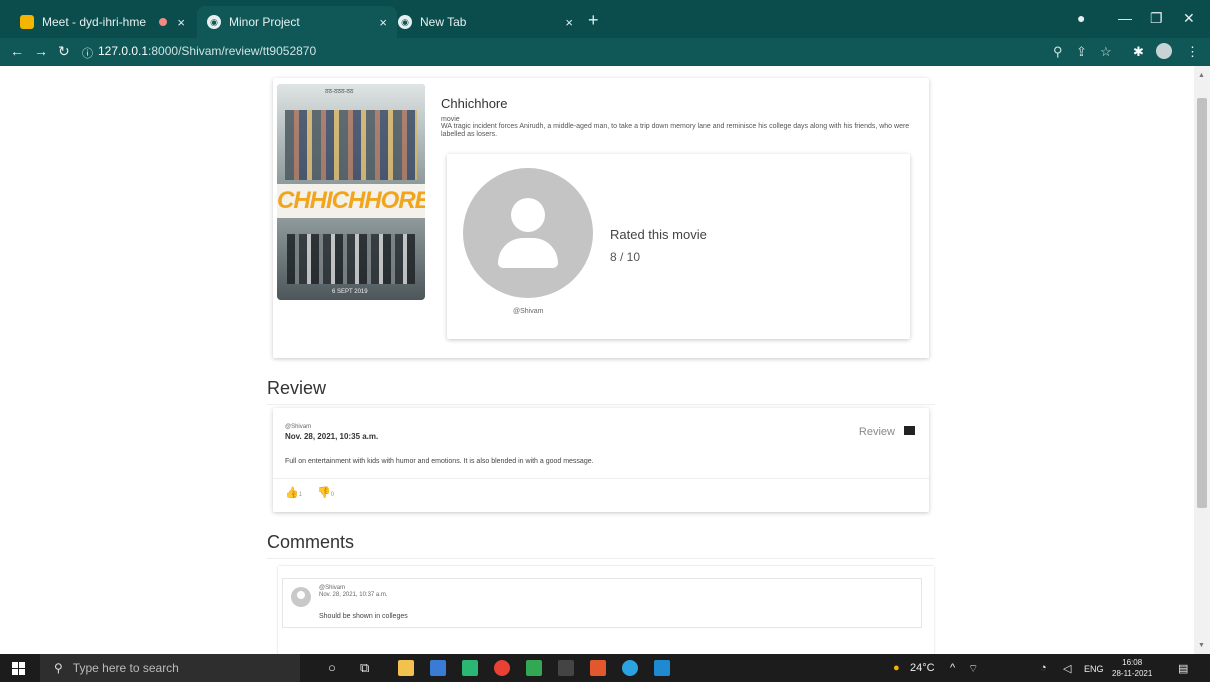  Describe the element at coordinates (443, 22) in the screenshot. I see `tab-title: New Tab` at that location.